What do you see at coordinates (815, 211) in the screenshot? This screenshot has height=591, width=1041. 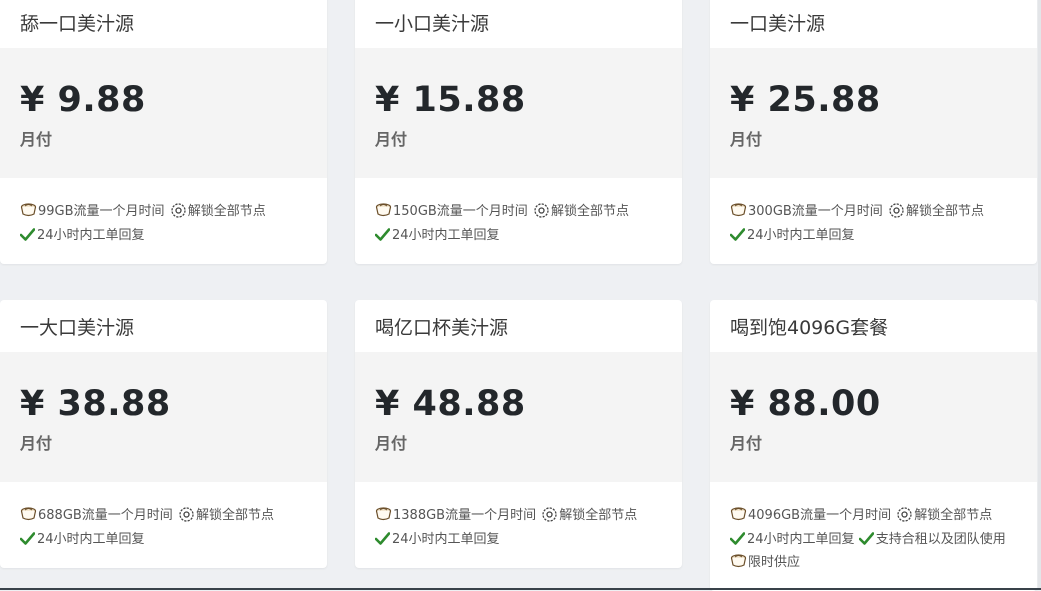 I see `feature-text: 300GB流量一个月时间` at bounding box center [815, 211].